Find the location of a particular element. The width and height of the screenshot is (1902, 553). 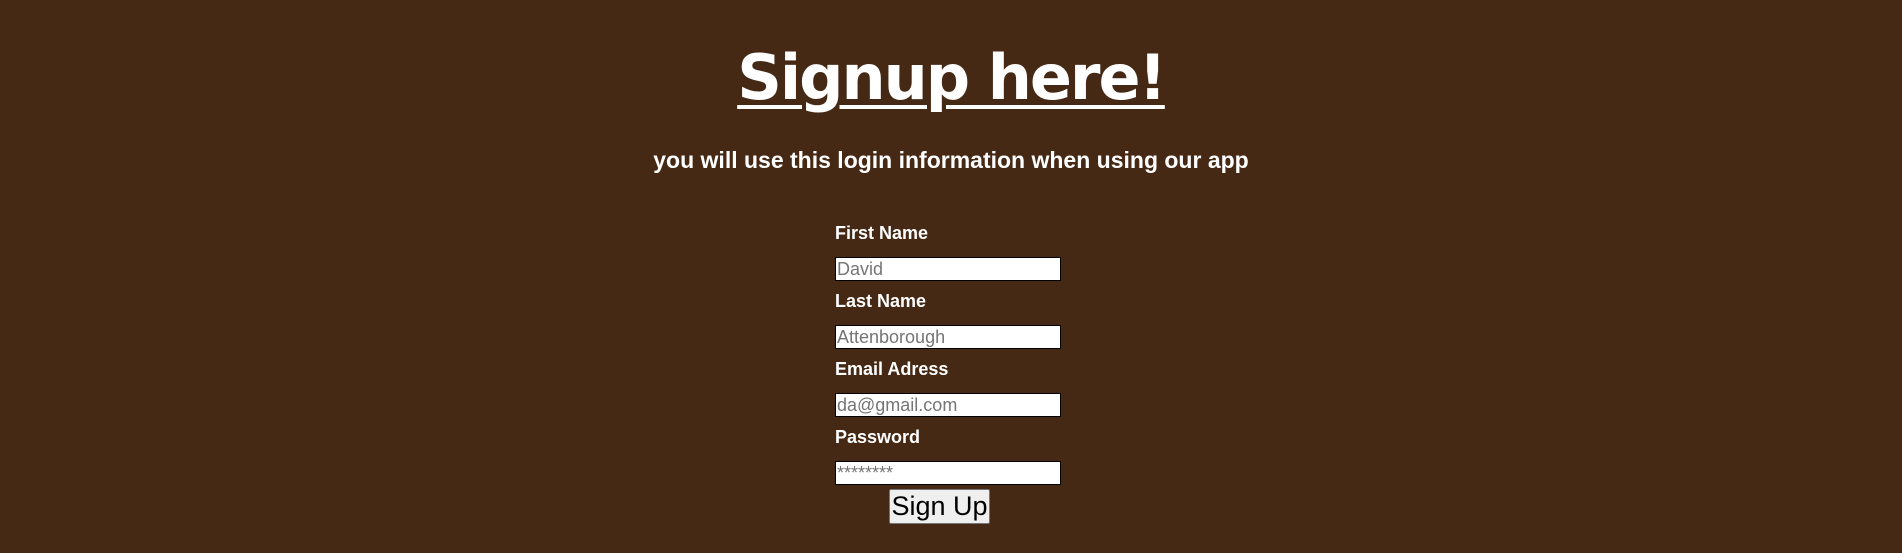

sign-up-button: Sign Up is located at coordinates (939, 506).